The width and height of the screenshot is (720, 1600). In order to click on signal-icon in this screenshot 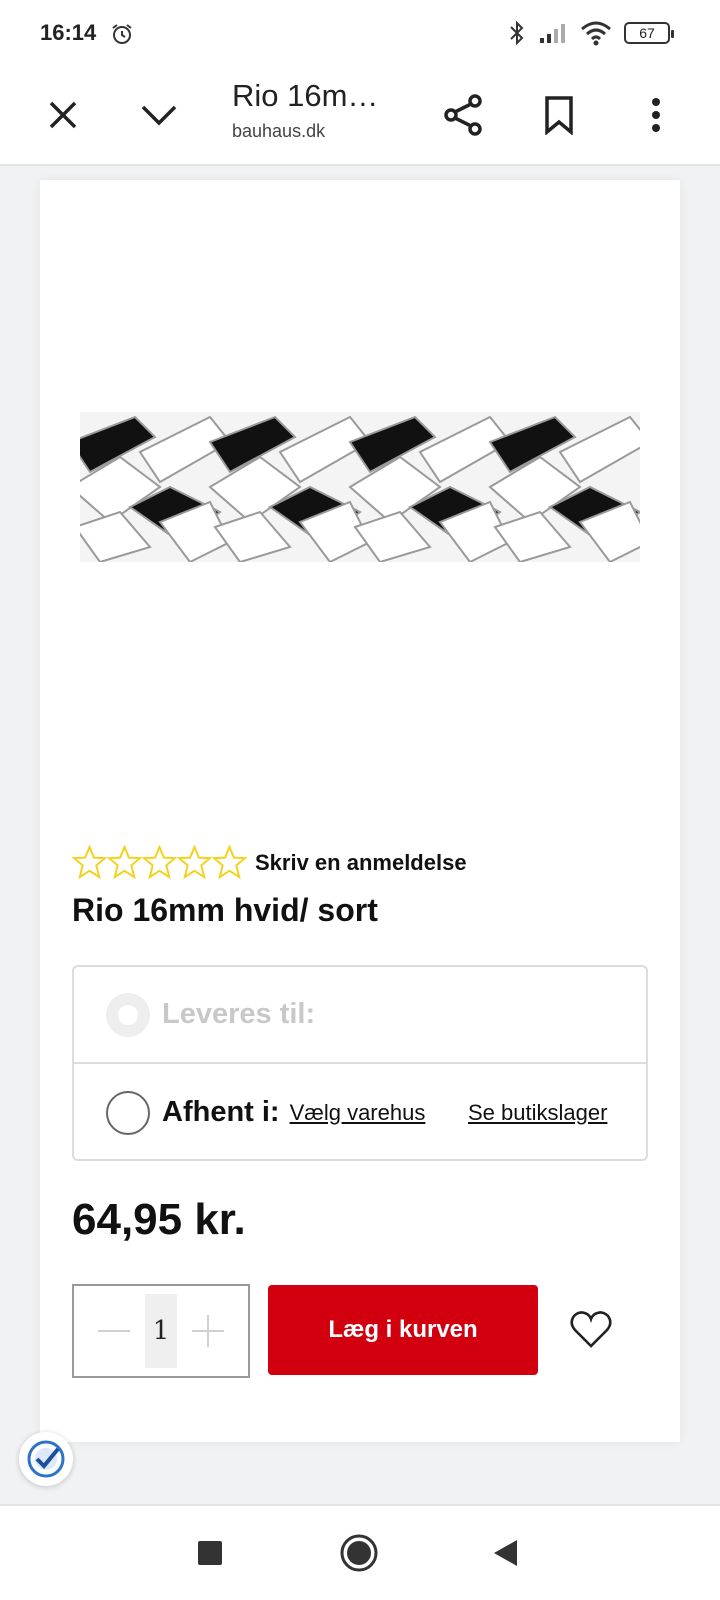, I will do `click(552, 33)`.